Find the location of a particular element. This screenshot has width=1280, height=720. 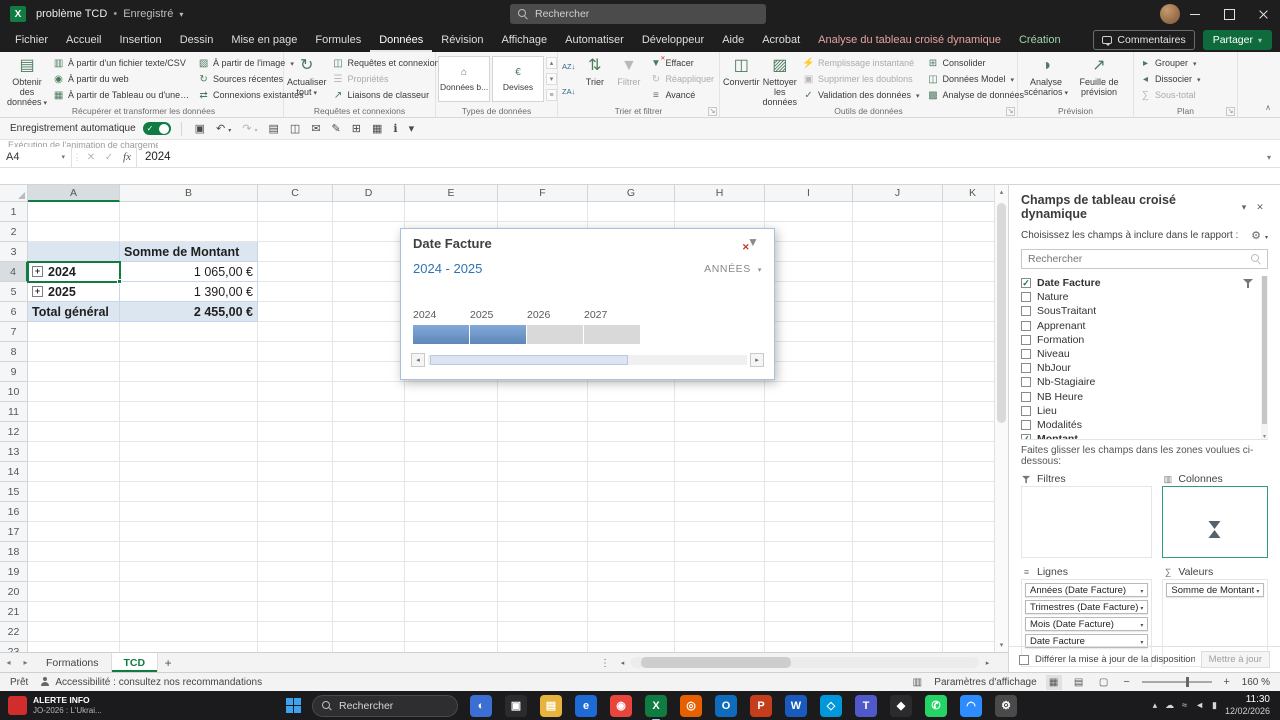

cell-H15 is located at coordinates (720, 492).